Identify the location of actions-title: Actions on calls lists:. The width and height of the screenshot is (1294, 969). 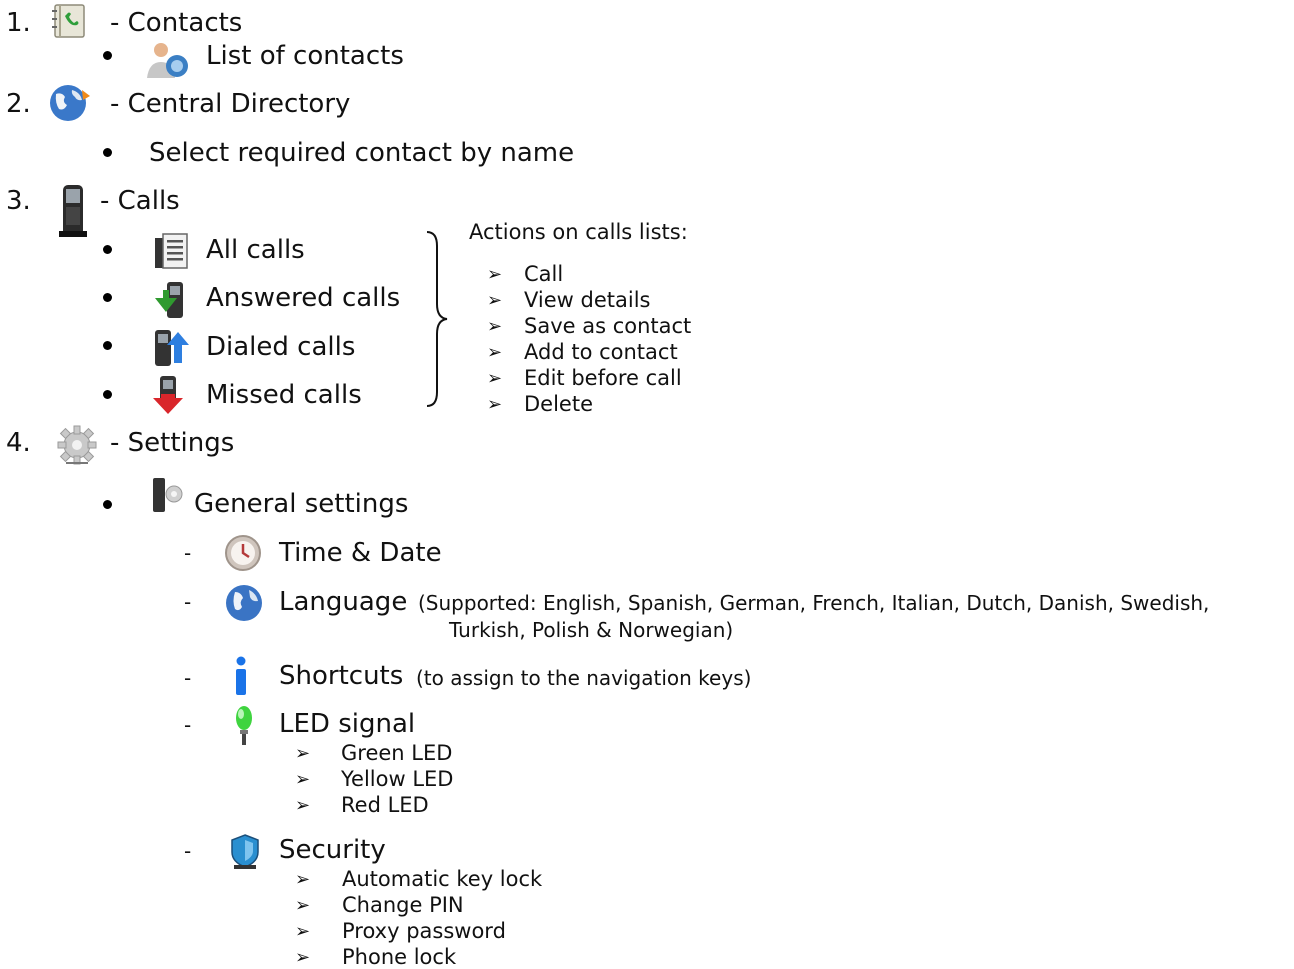
(578, 232).